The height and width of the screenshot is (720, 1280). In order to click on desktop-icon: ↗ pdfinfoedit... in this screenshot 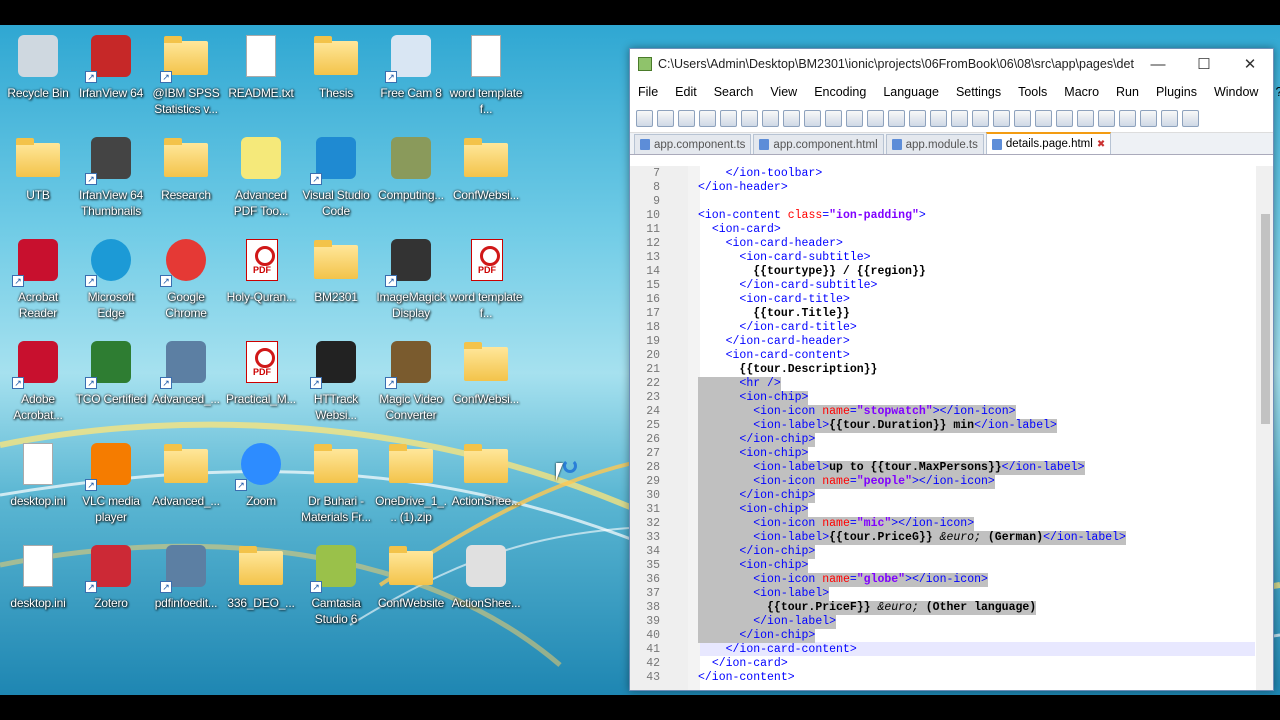, I will do `click(186, 587)`.